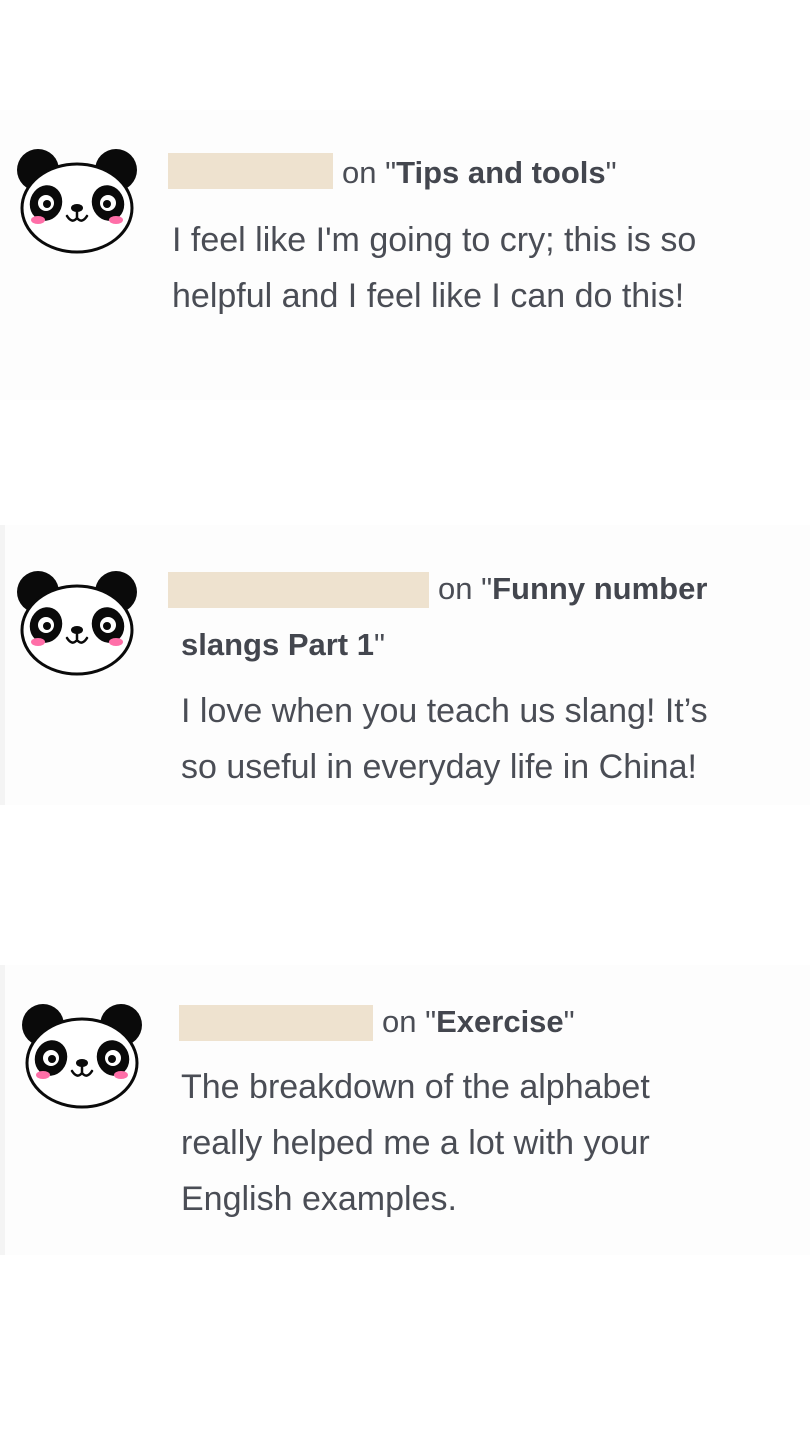 The width and height of the screenshot is (810, 1440). Describe the element at coordinates (444, 711) in the screenshot. I see `comment-line: I love when you teach us slang! It’s` at that location.